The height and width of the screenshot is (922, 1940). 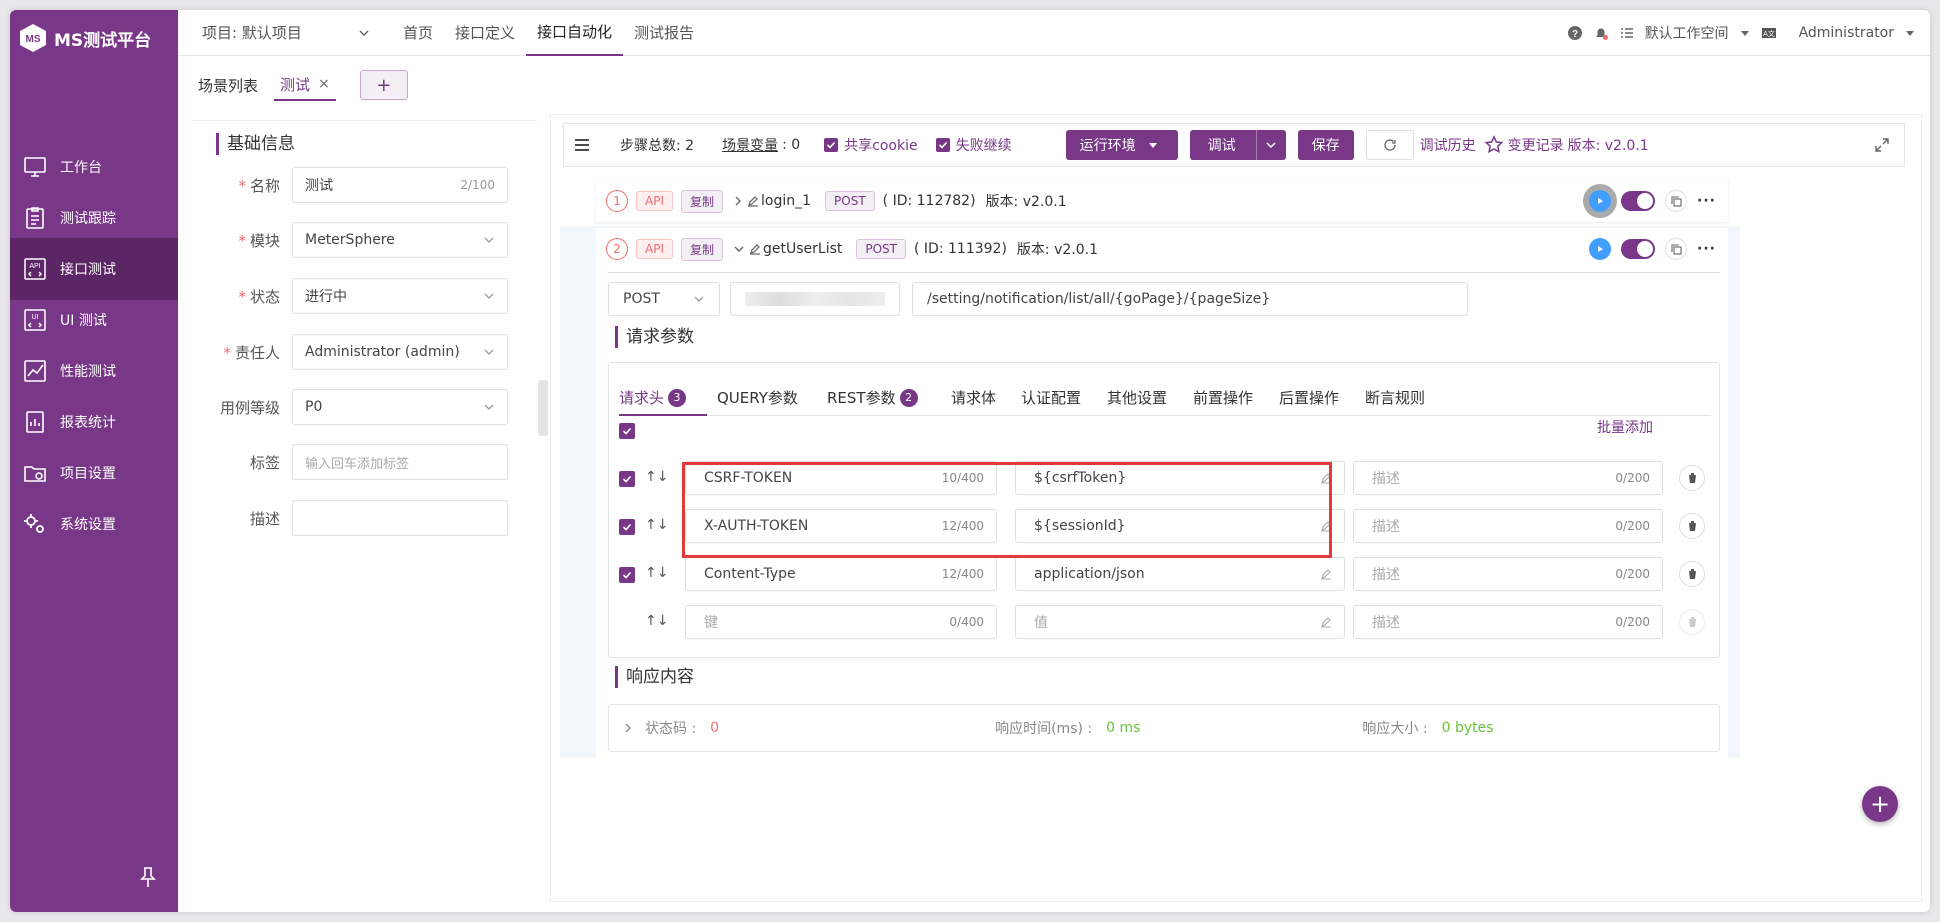 I want to click on module-select: MeterSphere, so click(x=400, y=240).